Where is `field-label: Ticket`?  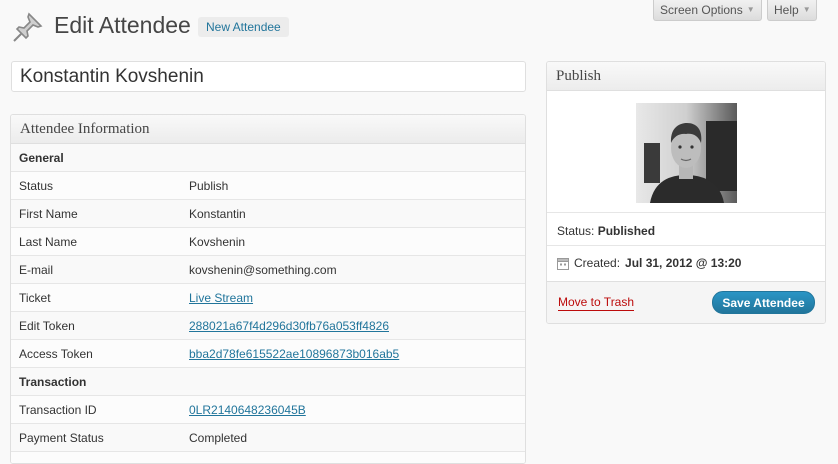
field-label: Ticket is located at coordinates (96, 298).